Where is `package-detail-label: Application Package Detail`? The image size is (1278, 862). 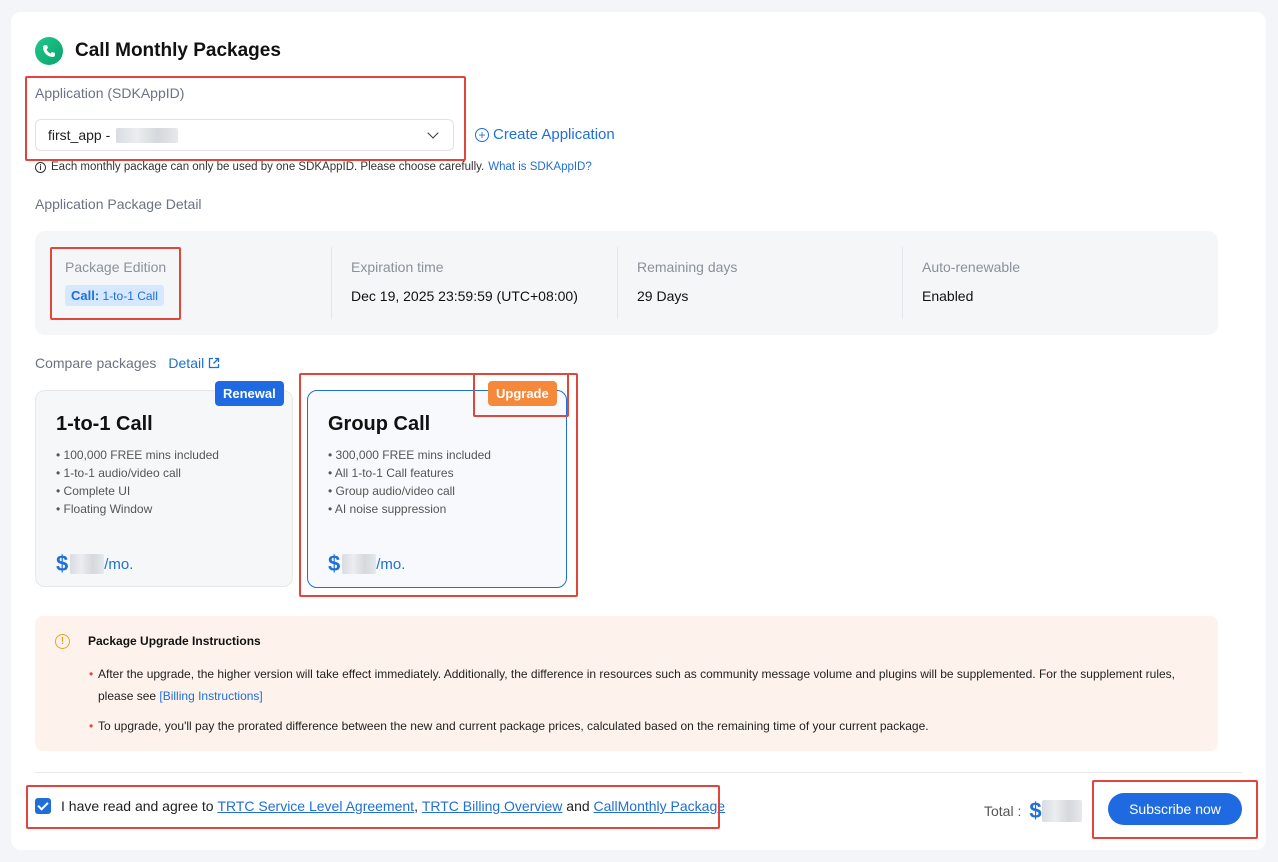
package-detail-label: Application Package Detail is located at coordinates (118, 204).